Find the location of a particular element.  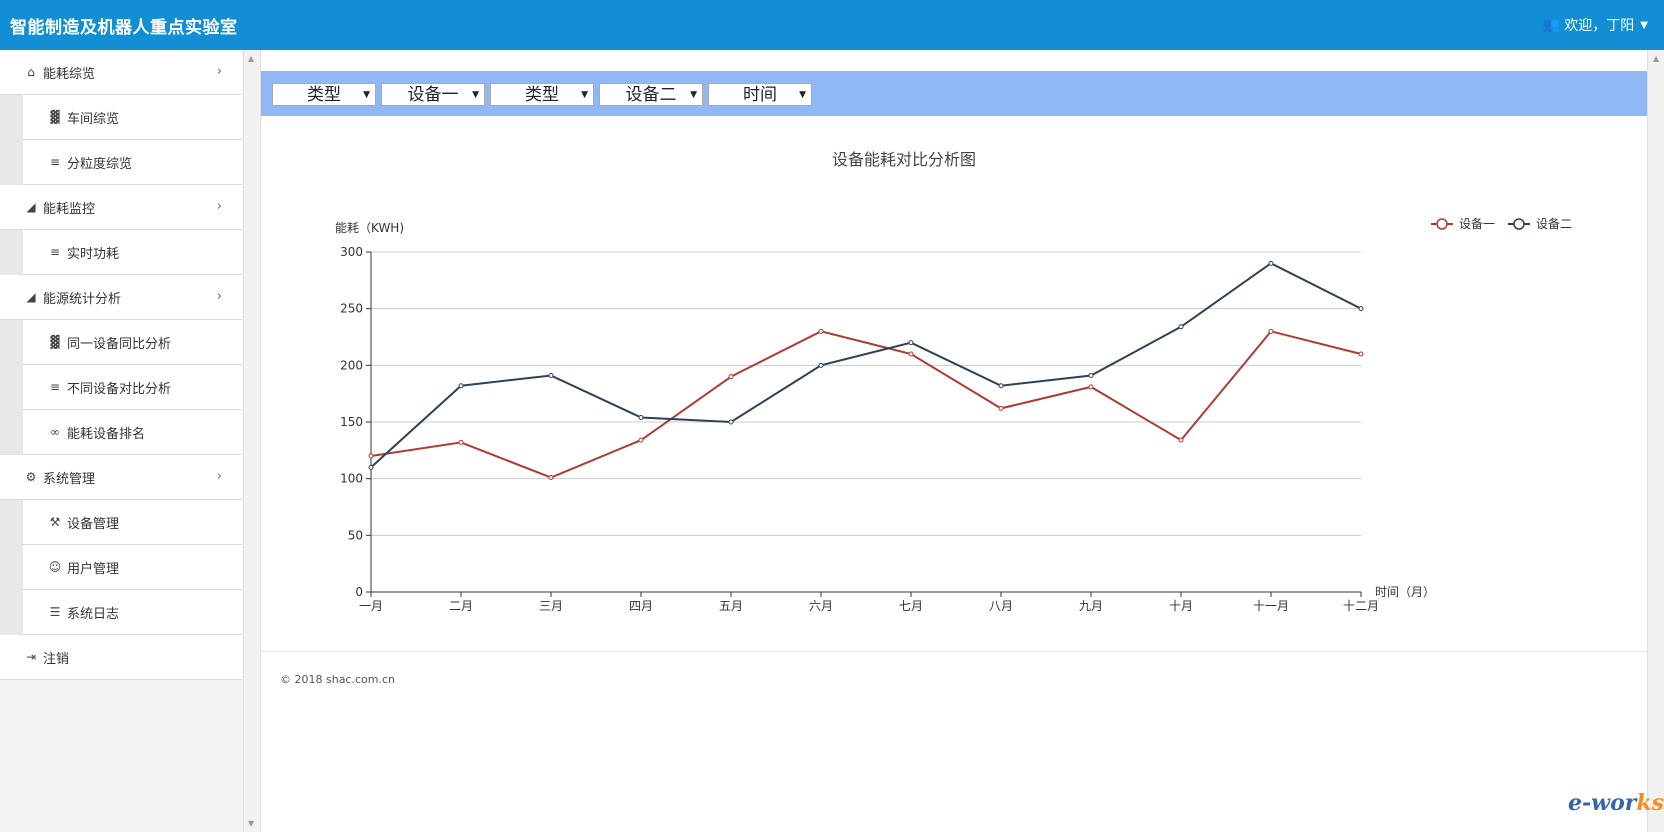

x-tick-label: 六月 is located at coordinates (821, 606).